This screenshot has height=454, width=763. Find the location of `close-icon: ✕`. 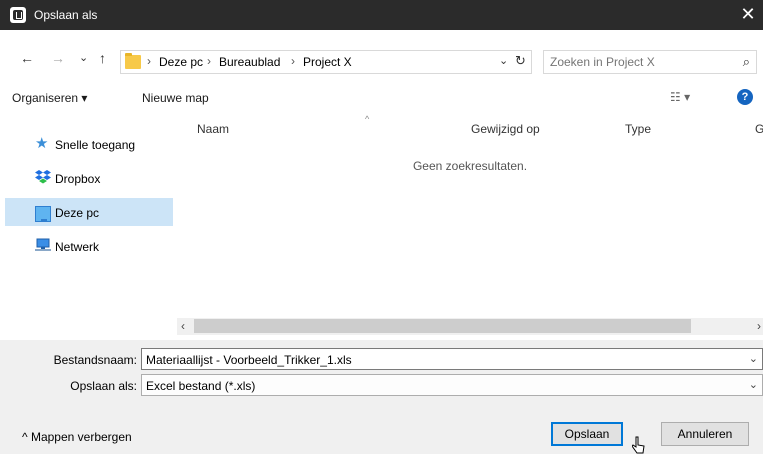

close-icon: ✕ is located at coordinates (748, 14).